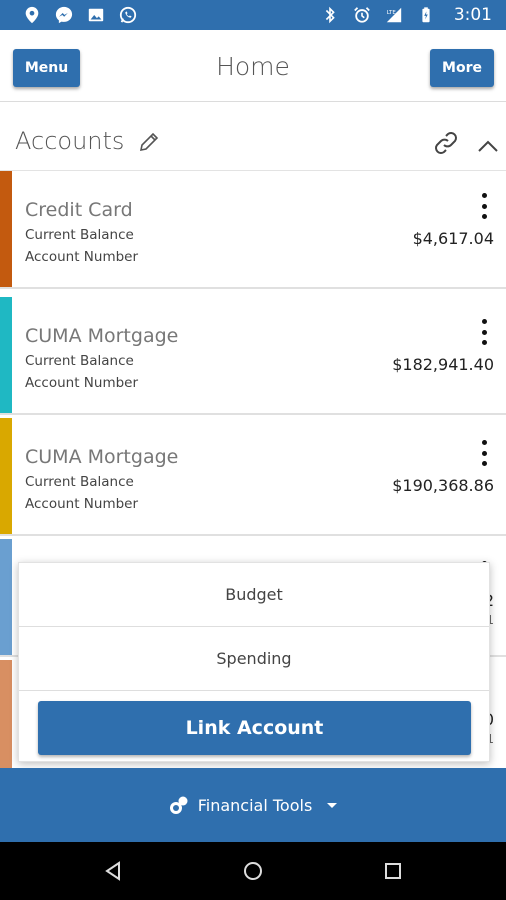  I want to click on chevron-up-icon, so click(488, 146).